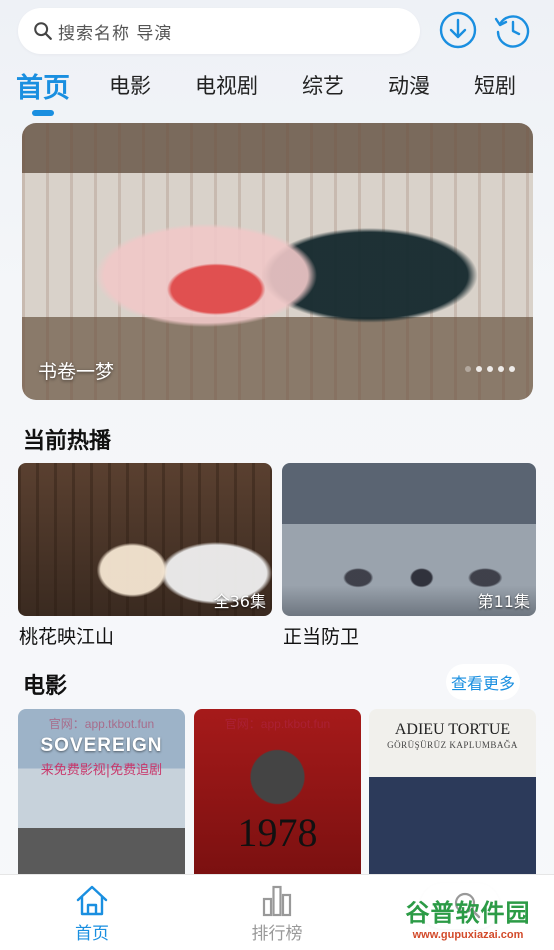  I want to click on section-title-movies: 电影, so click(45, 686).